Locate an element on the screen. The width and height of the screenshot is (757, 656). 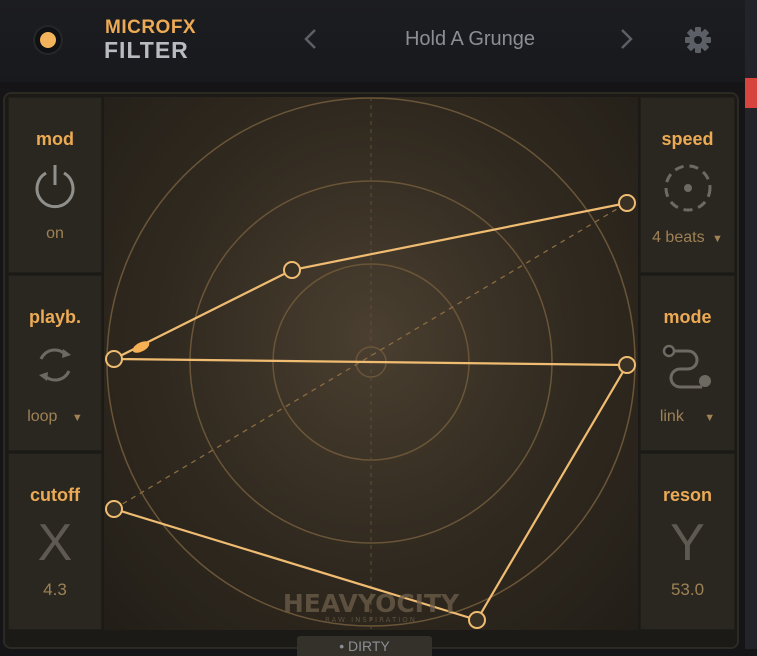
playback-value: loop is located at coordinates (42, 416).